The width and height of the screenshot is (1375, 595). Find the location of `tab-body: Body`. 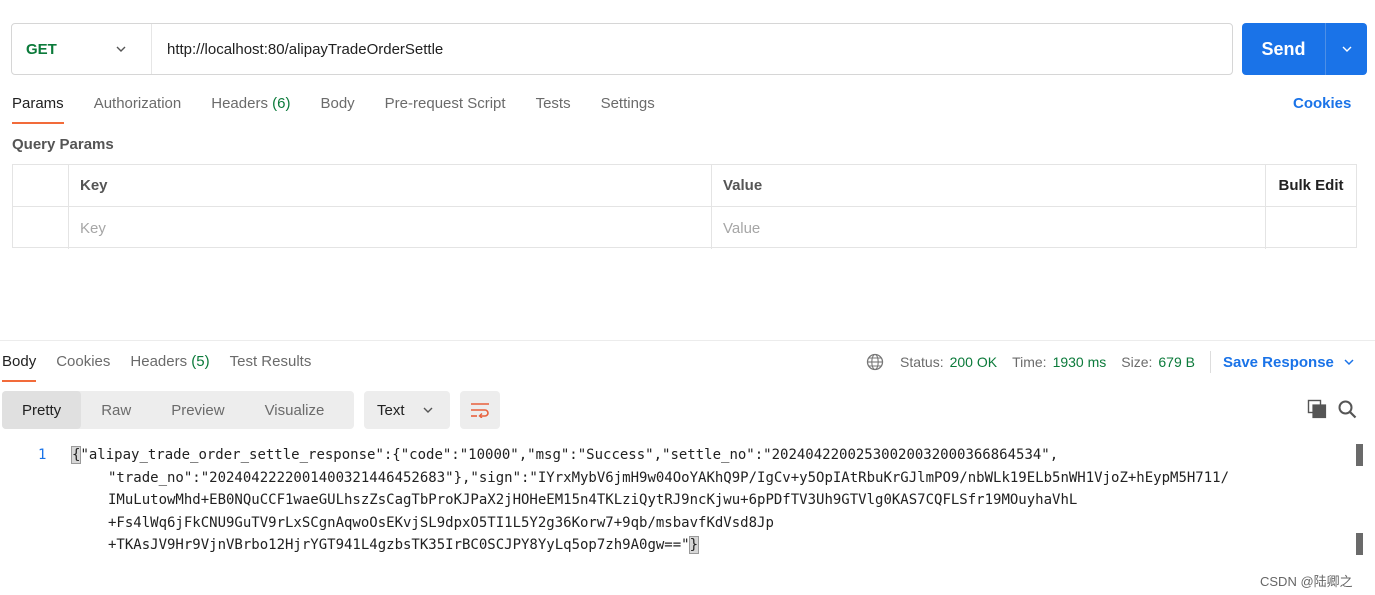

tab-body: Body is located at coordinates (337, 109).